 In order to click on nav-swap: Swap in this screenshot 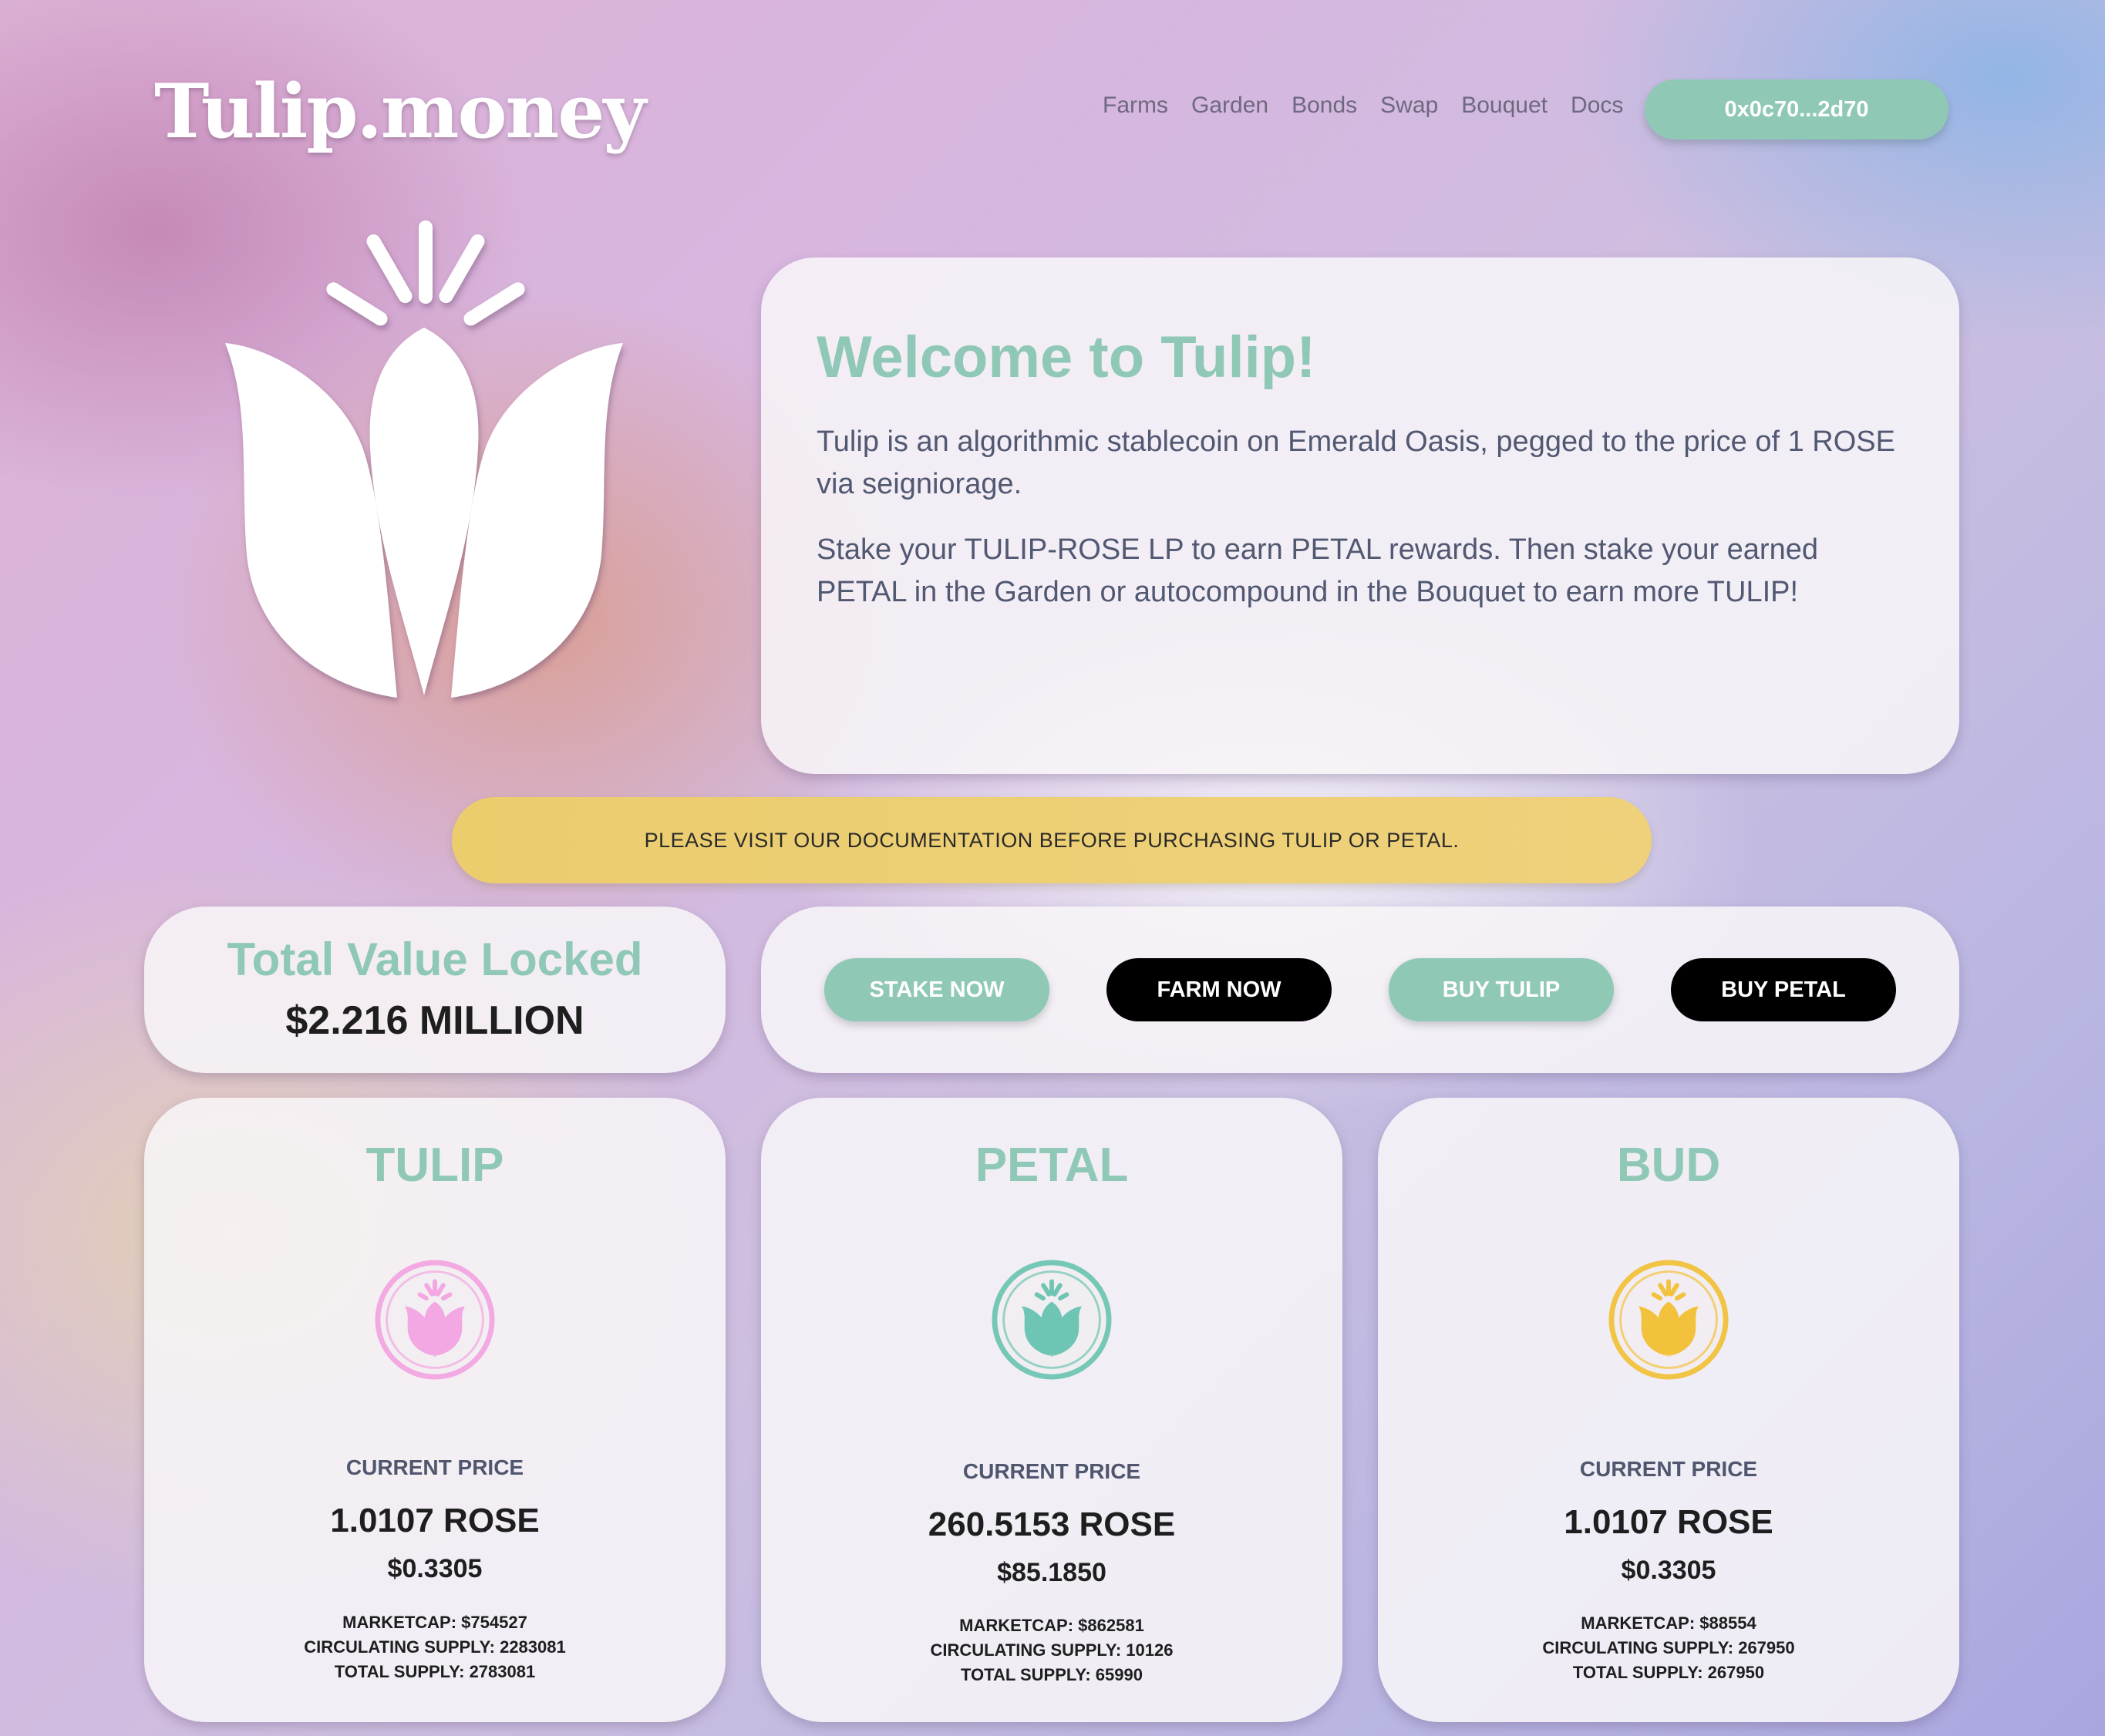, I will do `click(1409, 106)`.